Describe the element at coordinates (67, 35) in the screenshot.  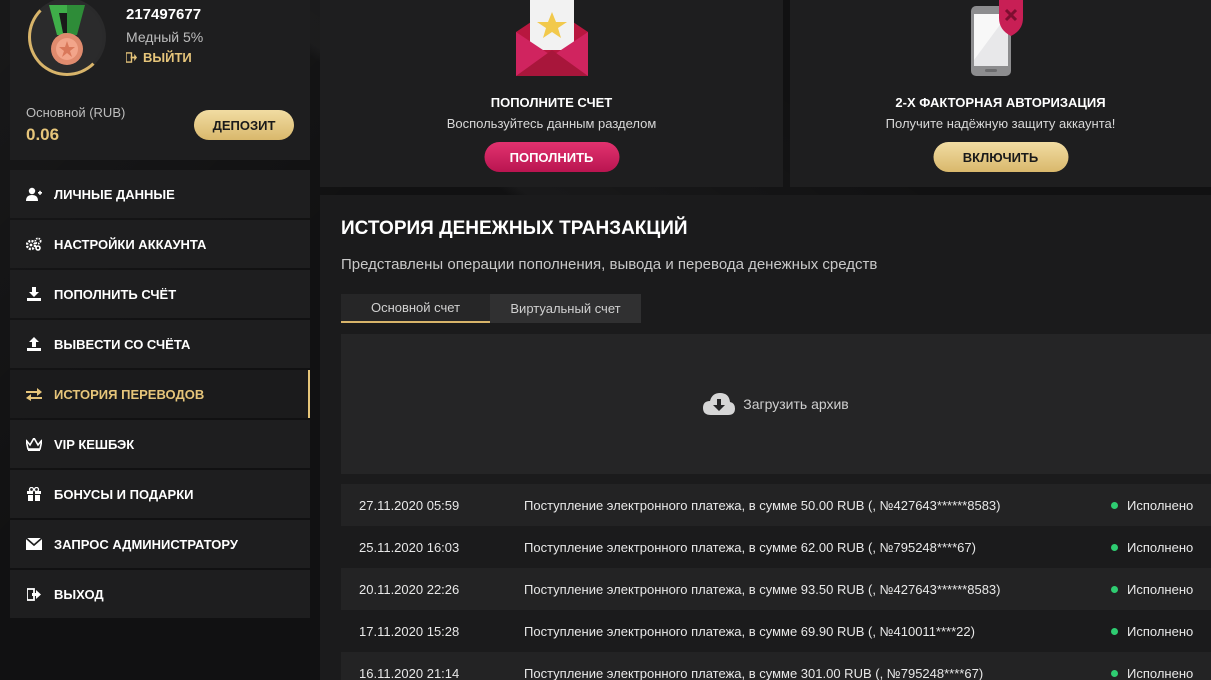
I see `copper-medal-icon` at that location.